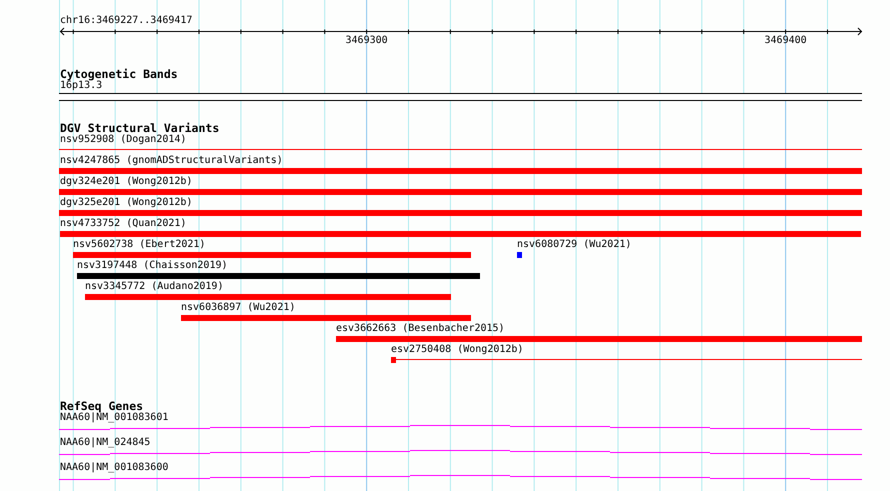 This screenshot has height=491, width=890. Describe the element at coordinates (154, 287) in the screenshot. I see `feature-label: nsv3345772 (Audano2019)` at that location.